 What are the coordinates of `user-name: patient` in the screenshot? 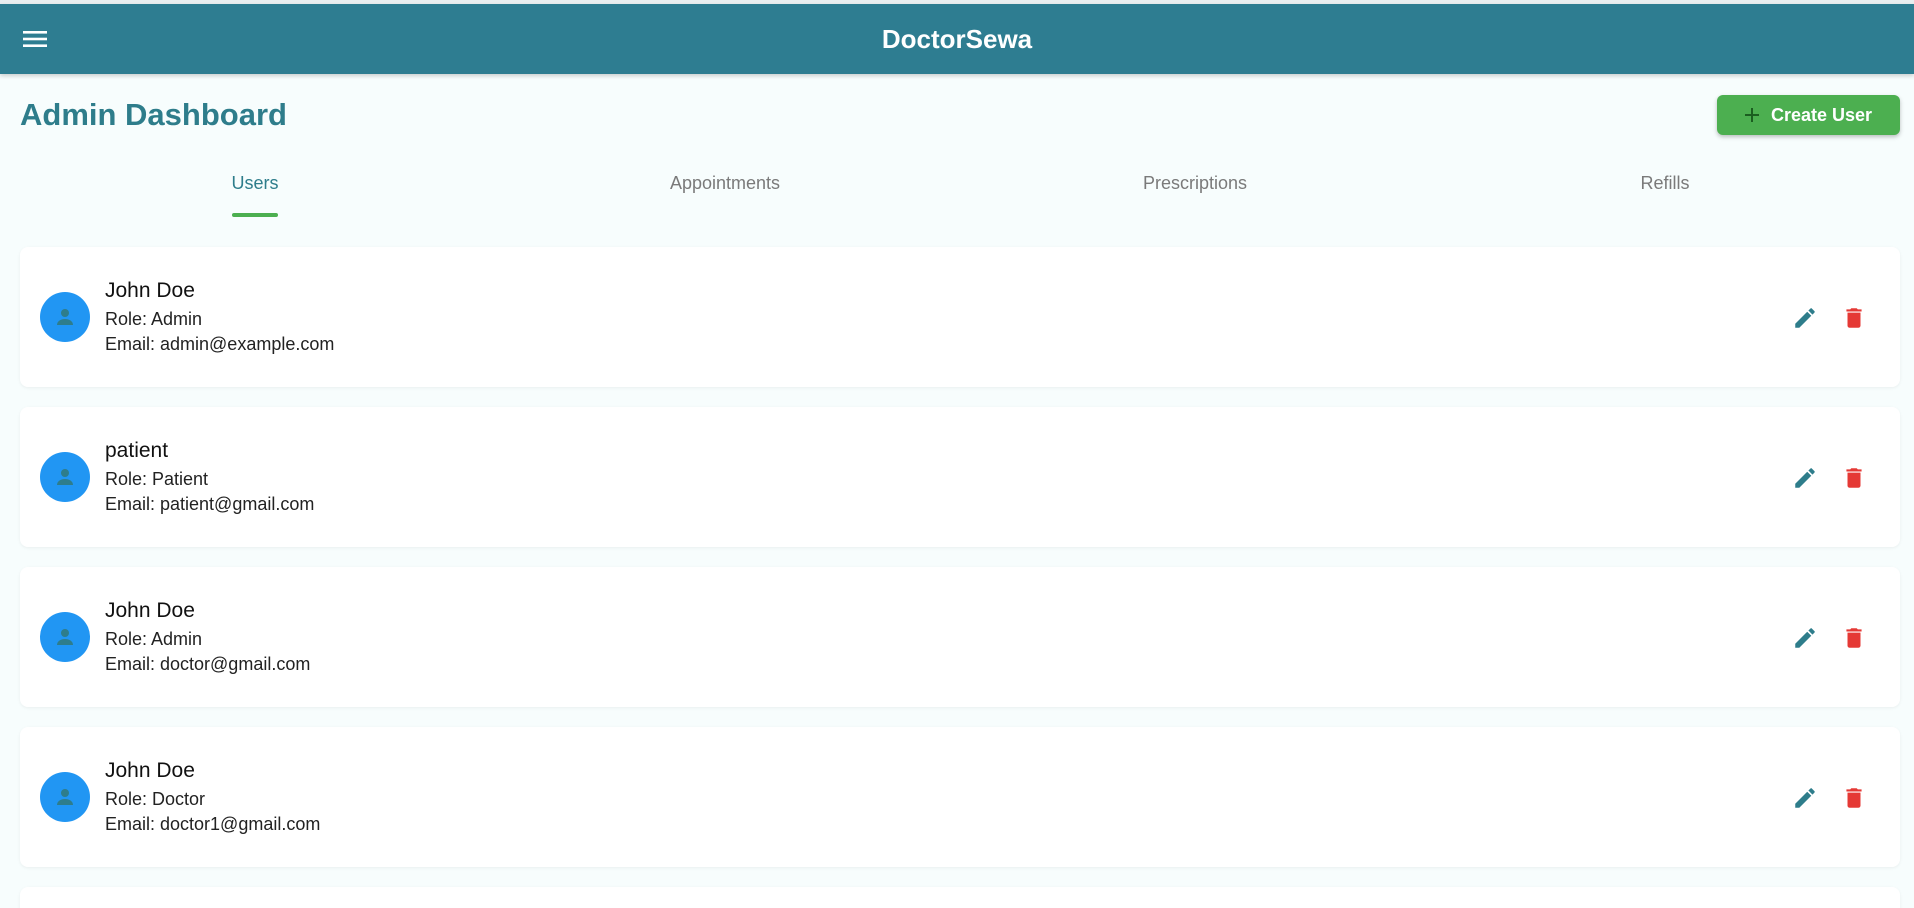 It's located at (137, 450).